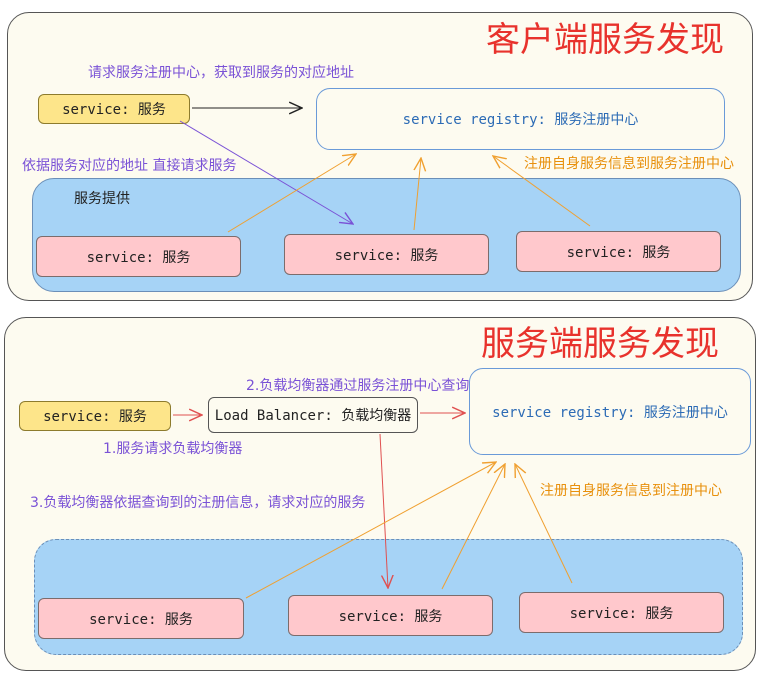  I want to click on arrow-register-server-service1, so click(370, 530).